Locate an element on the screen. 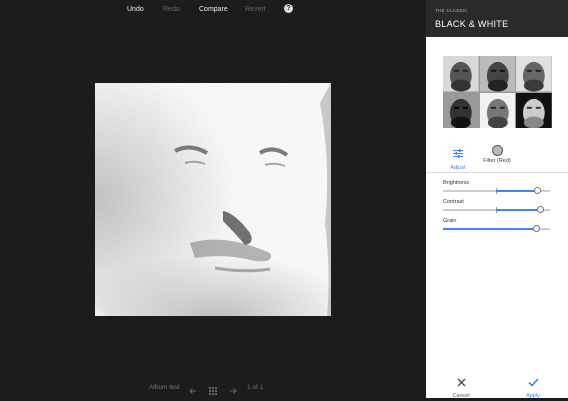 The height and width of the screenshot is (401, 568). undo-button: Undo is located at coordinates (135, 9).